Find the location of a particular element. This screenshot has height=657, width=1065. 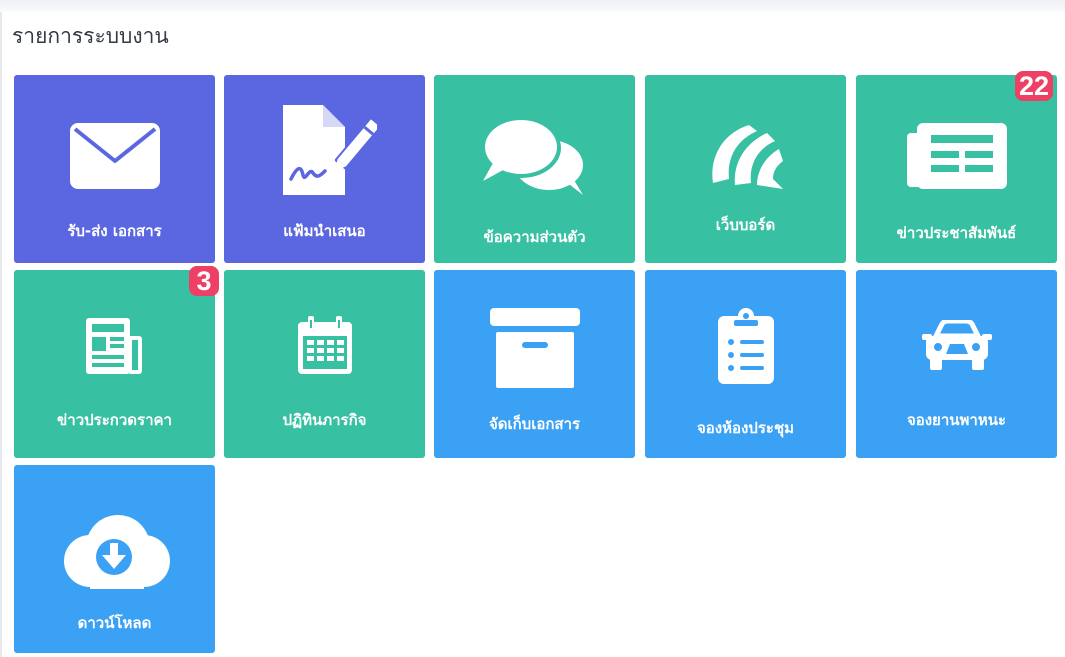

tile-proposal-folder: แฟ้มนำเสนอ is located at coordinates (324, 169).